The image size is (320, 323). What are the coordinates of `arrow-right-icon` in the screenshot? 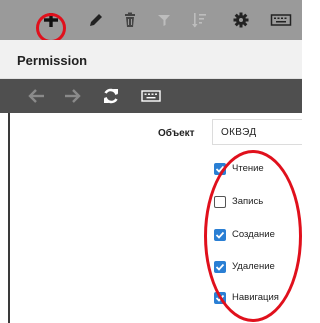 It's located at (73, 96).